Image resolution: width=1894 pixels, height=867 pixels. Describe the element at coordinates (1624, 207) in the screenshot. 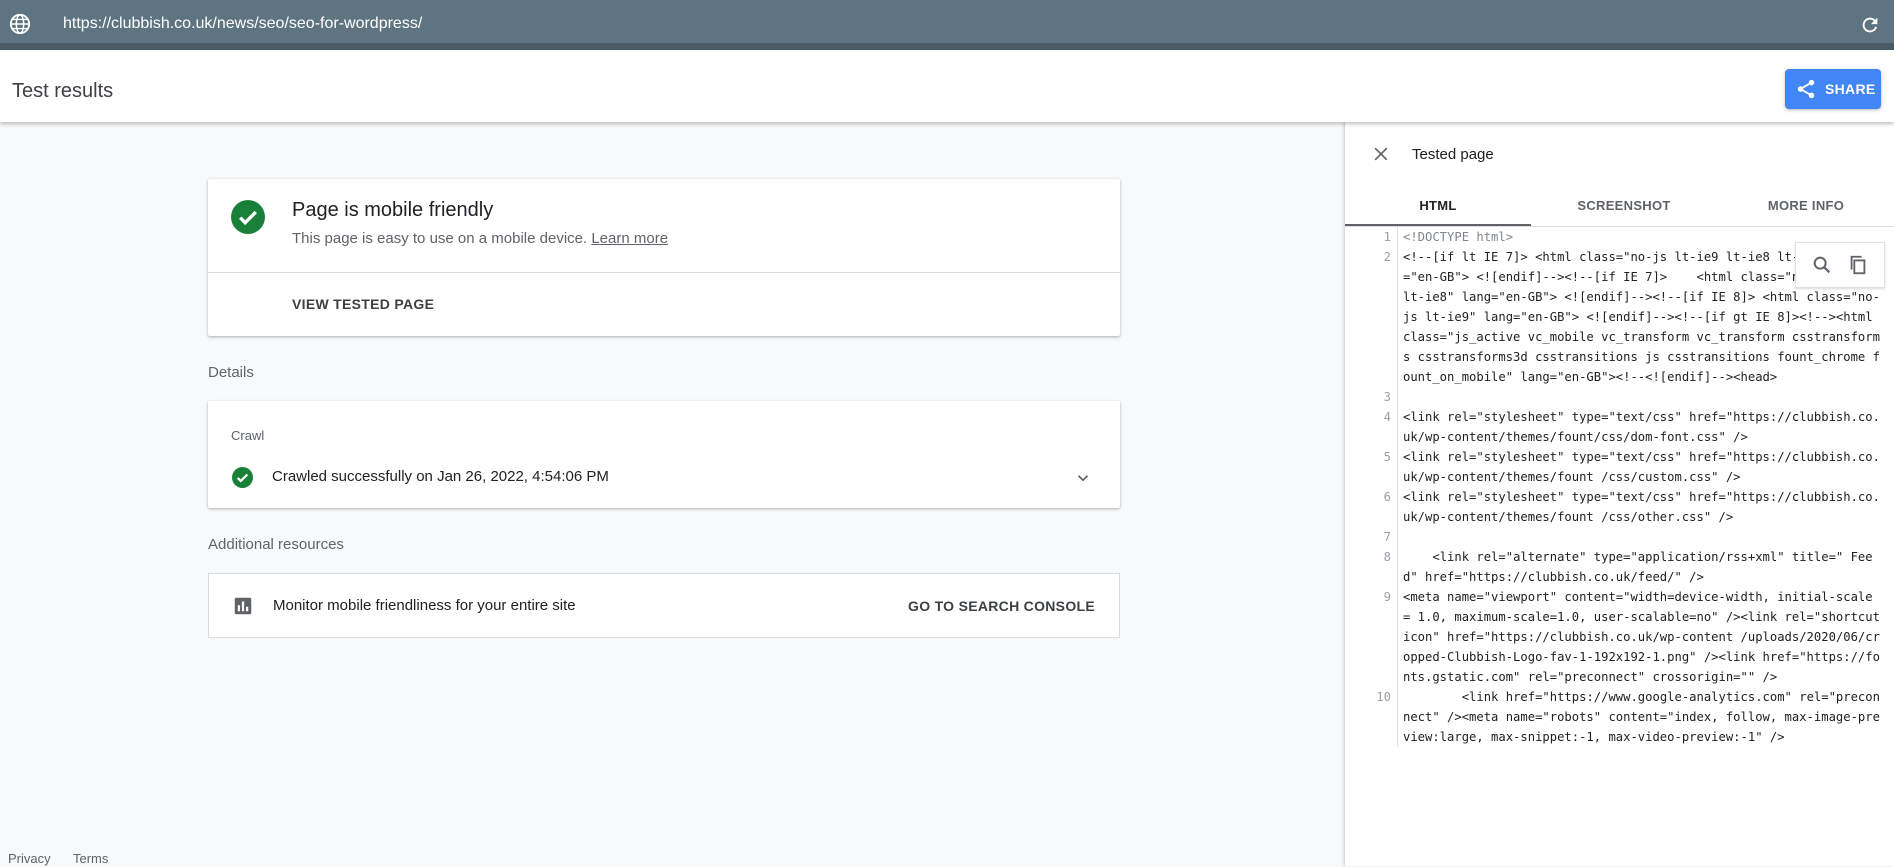

I see `tab-screenshot: SCREENSHOT` at that location.